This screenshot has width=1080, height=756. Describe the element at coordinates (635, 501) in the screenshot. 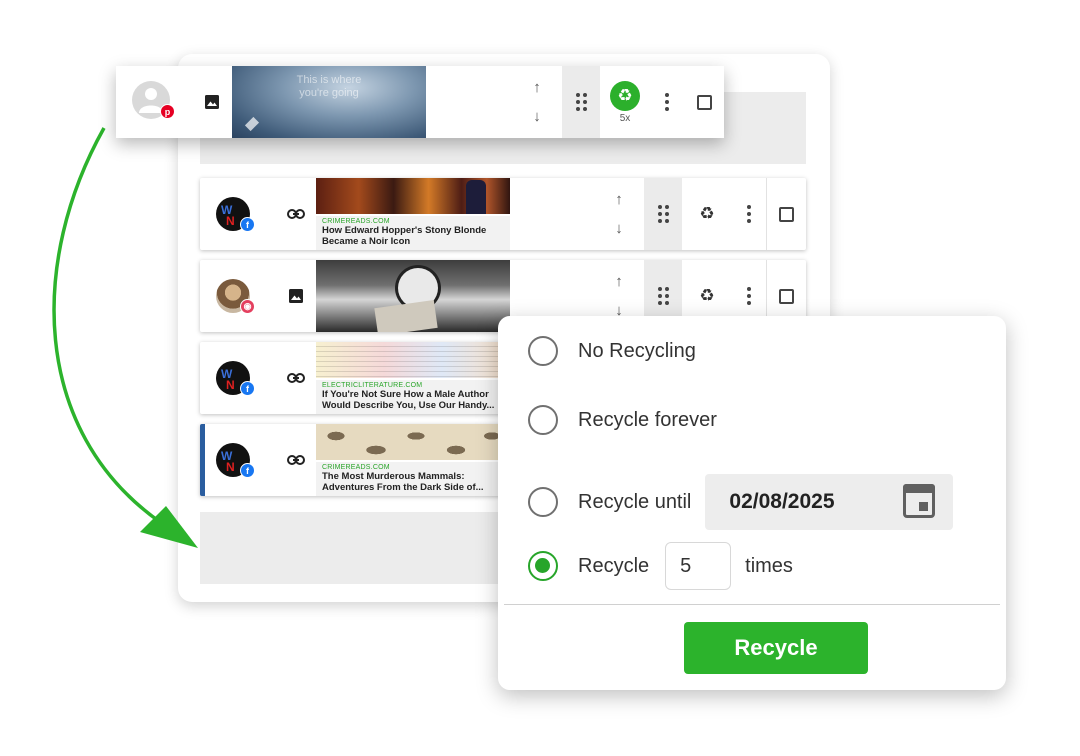

I see `option-label: Recycle until` at that location.